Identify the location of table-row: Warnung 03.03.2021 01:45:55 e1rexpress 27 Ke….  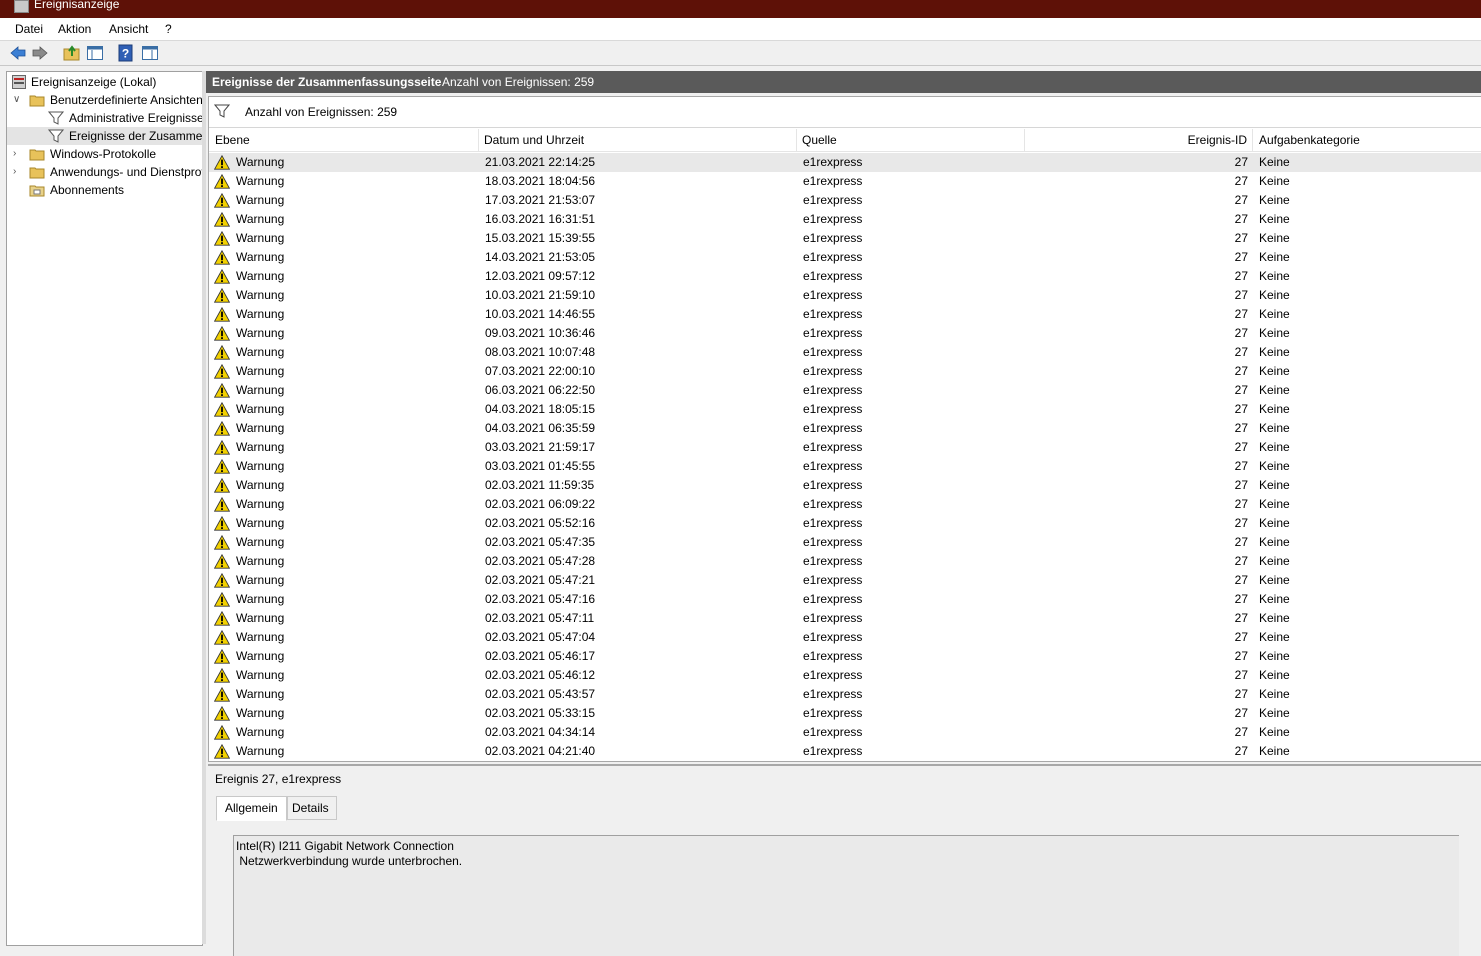
(845, 466).